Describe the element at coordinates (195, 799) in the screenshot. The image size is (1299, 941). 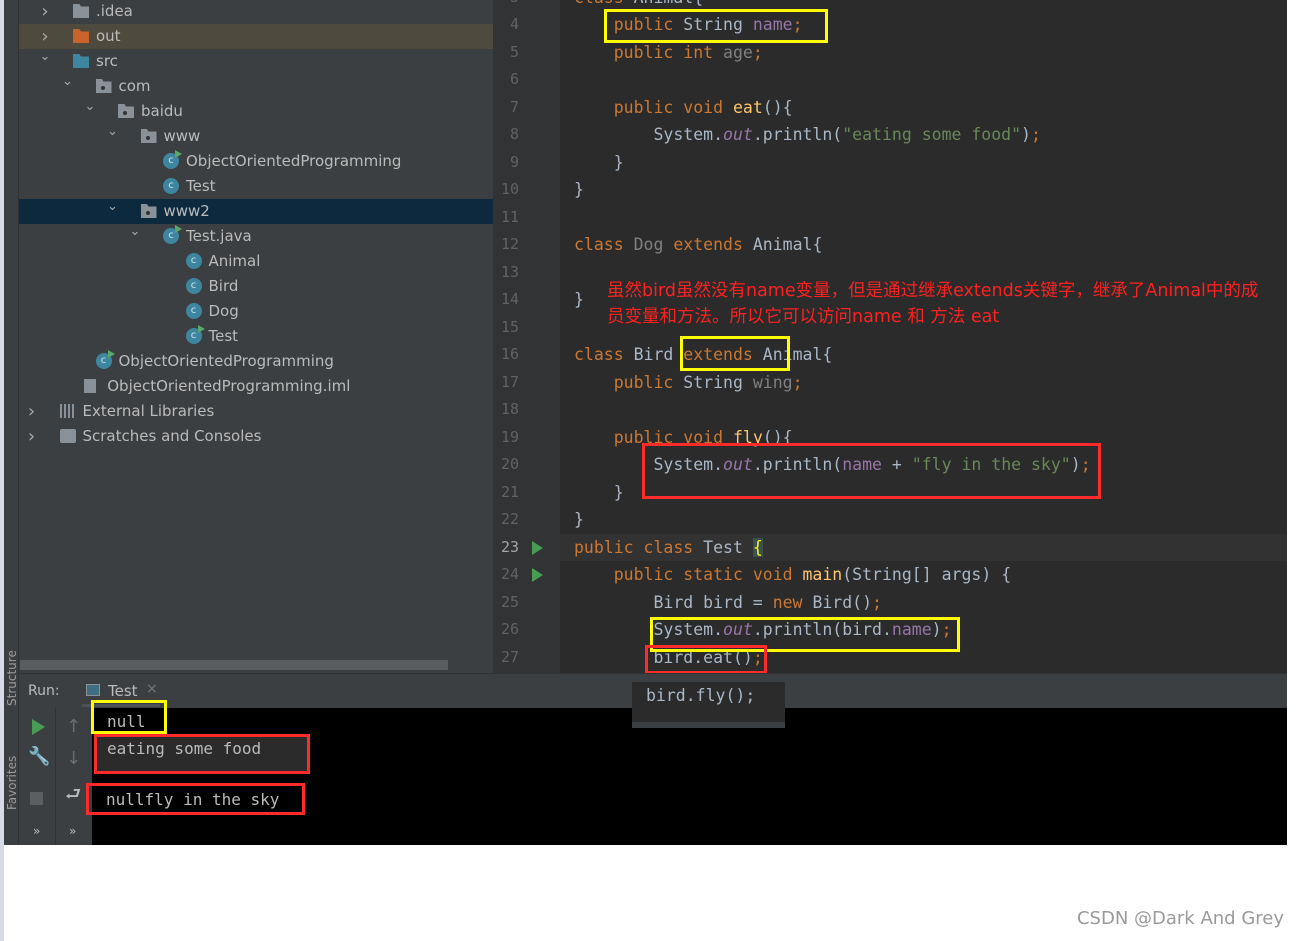
I see `highlight-fly-output` at that location.